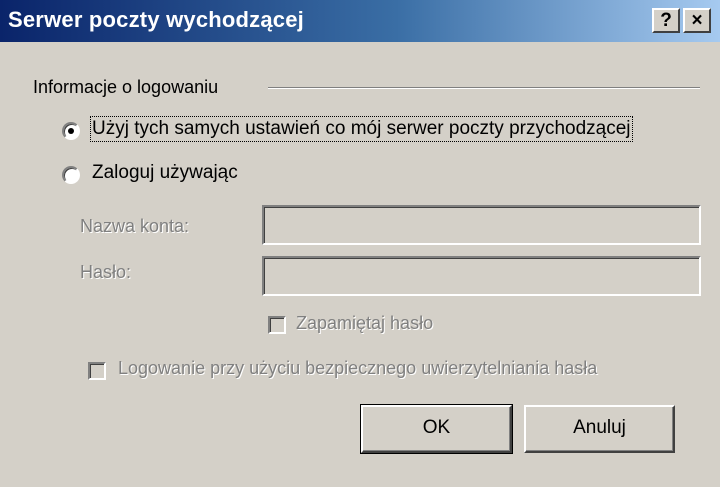  Describe the element at coordinates (484, 88) in the screenshot. I see `group-divider` at that location.